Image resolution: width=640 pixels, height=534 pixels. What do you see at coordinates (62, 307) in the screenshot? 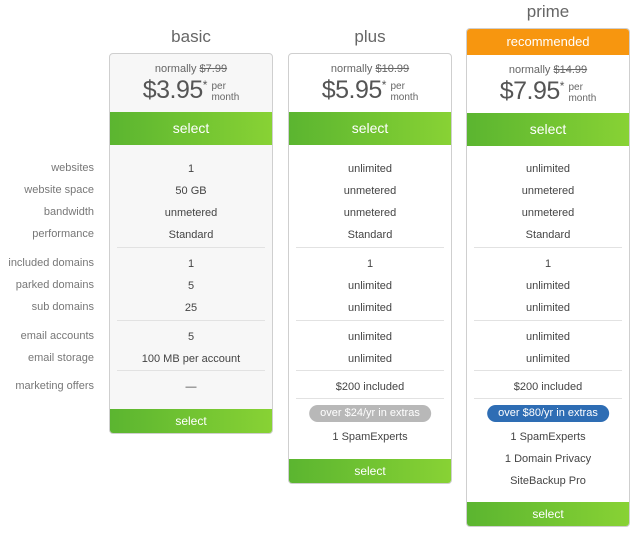
I see `label-sub-domains: sub domains` at bounding box center [62, 307].